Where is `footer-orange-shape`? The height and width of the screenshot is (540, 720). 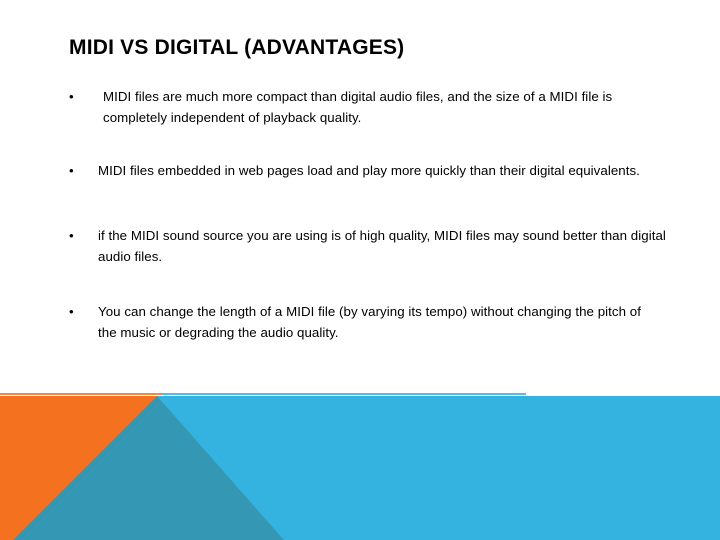 footer-orange-shape is located at coordinates (78, 468).